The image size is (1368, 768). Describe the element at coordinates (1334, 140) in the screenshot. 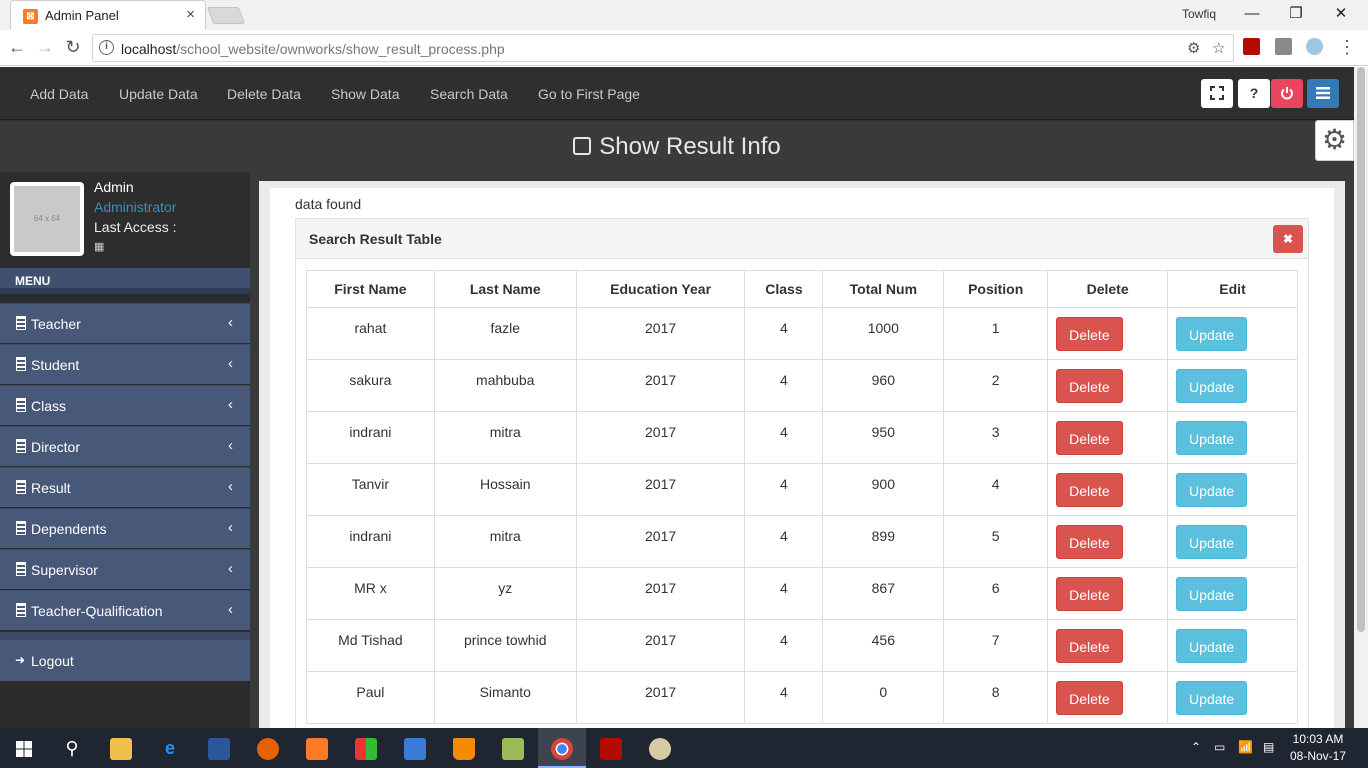

I see `settings-gear-button: ⚙` at that location.